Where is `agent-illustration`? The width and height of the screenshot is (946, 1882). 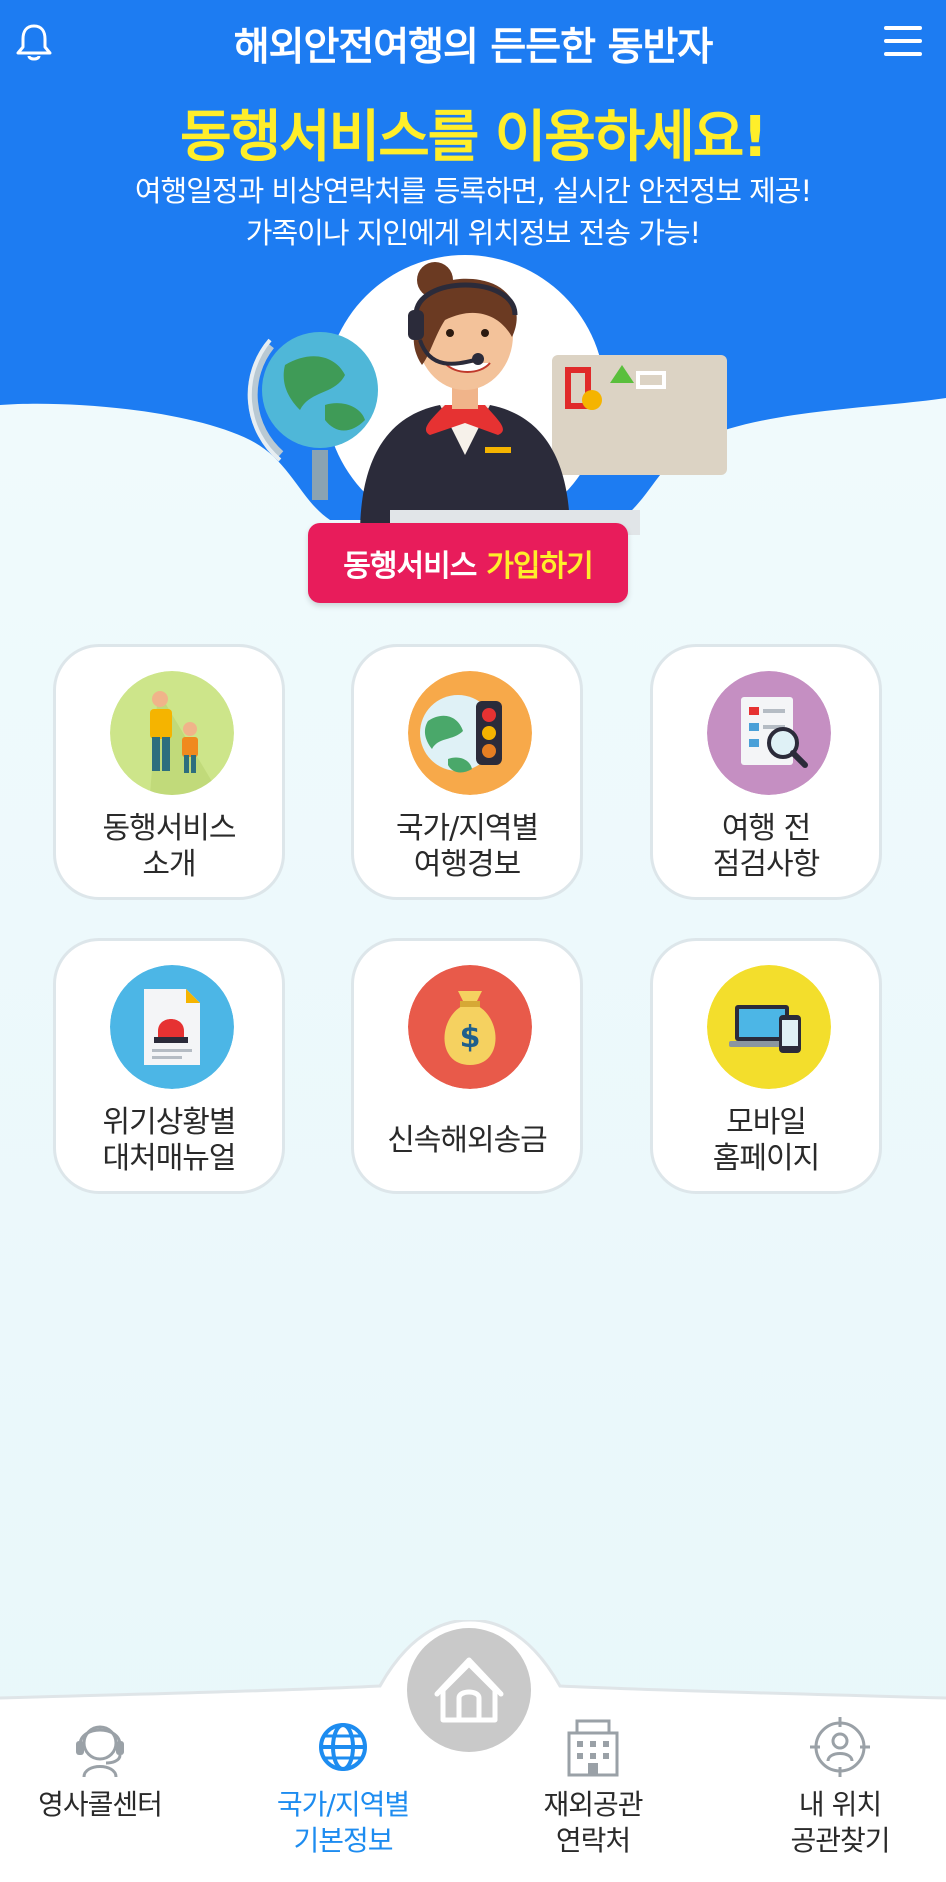 agent-illustration is located at coordinates (487, 395).